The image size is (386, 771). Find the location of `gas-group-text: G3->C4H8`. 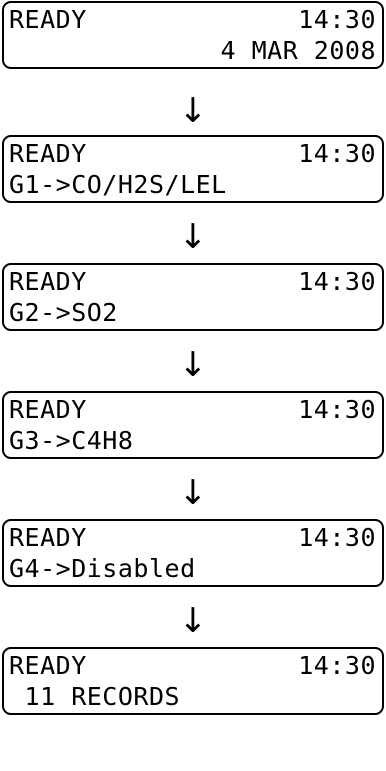

gas-group-text: G3->C4H8 is located at coordinates (71, 440).